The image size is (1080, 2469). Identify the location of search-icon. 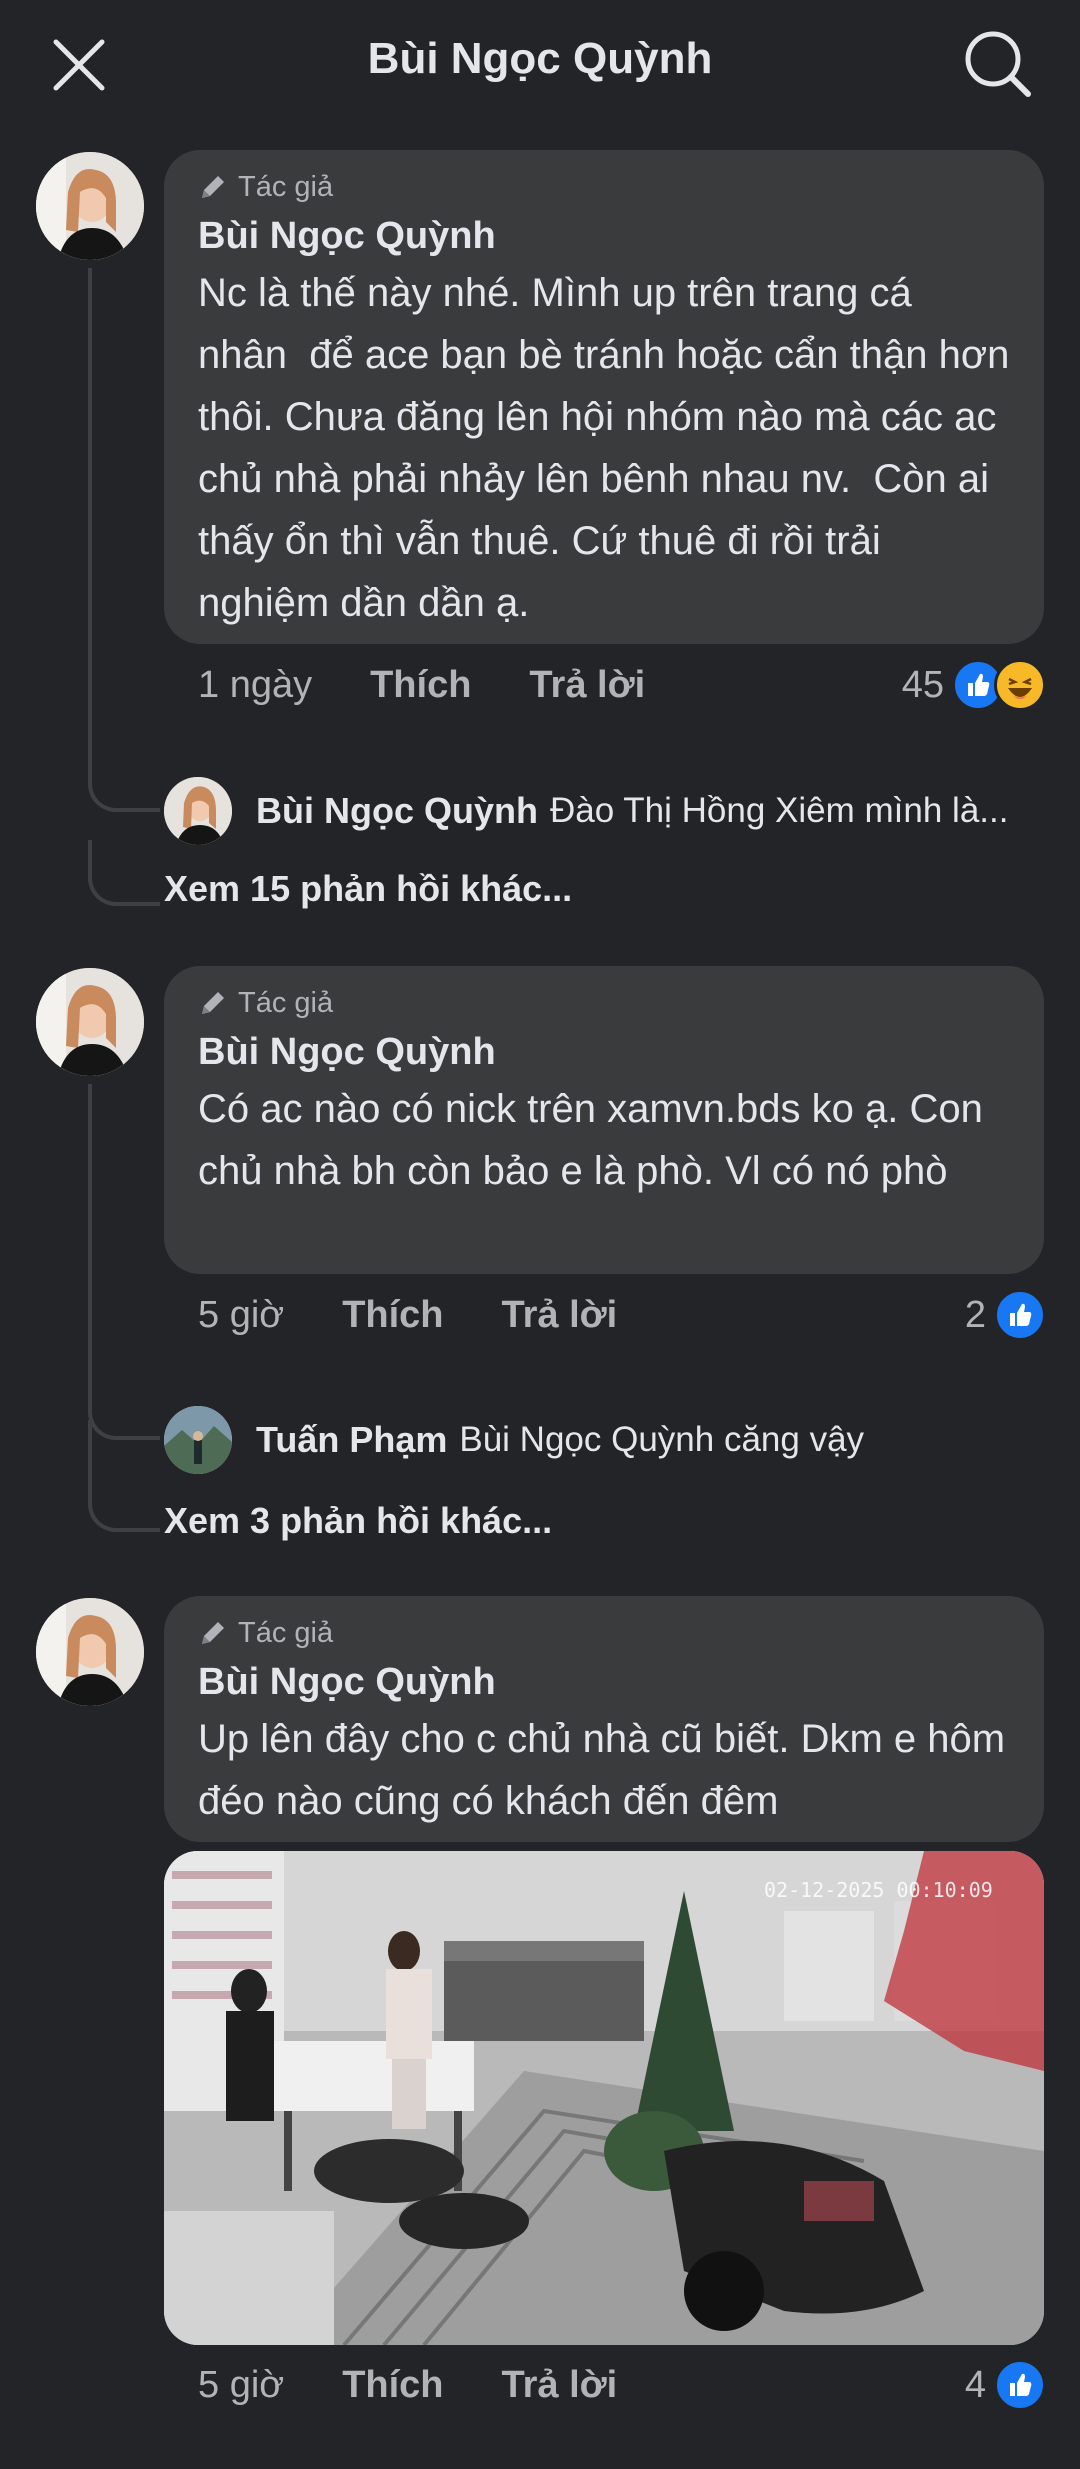
(998, 64).